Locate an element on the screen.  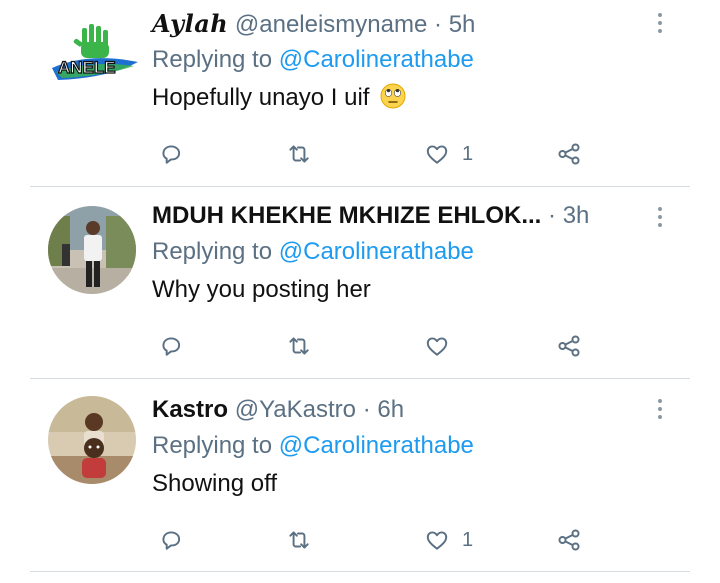
tweet-header: MDUH KHEKHE MKHIZE EHLOK... · 3h is located at coordinates (370, 216).